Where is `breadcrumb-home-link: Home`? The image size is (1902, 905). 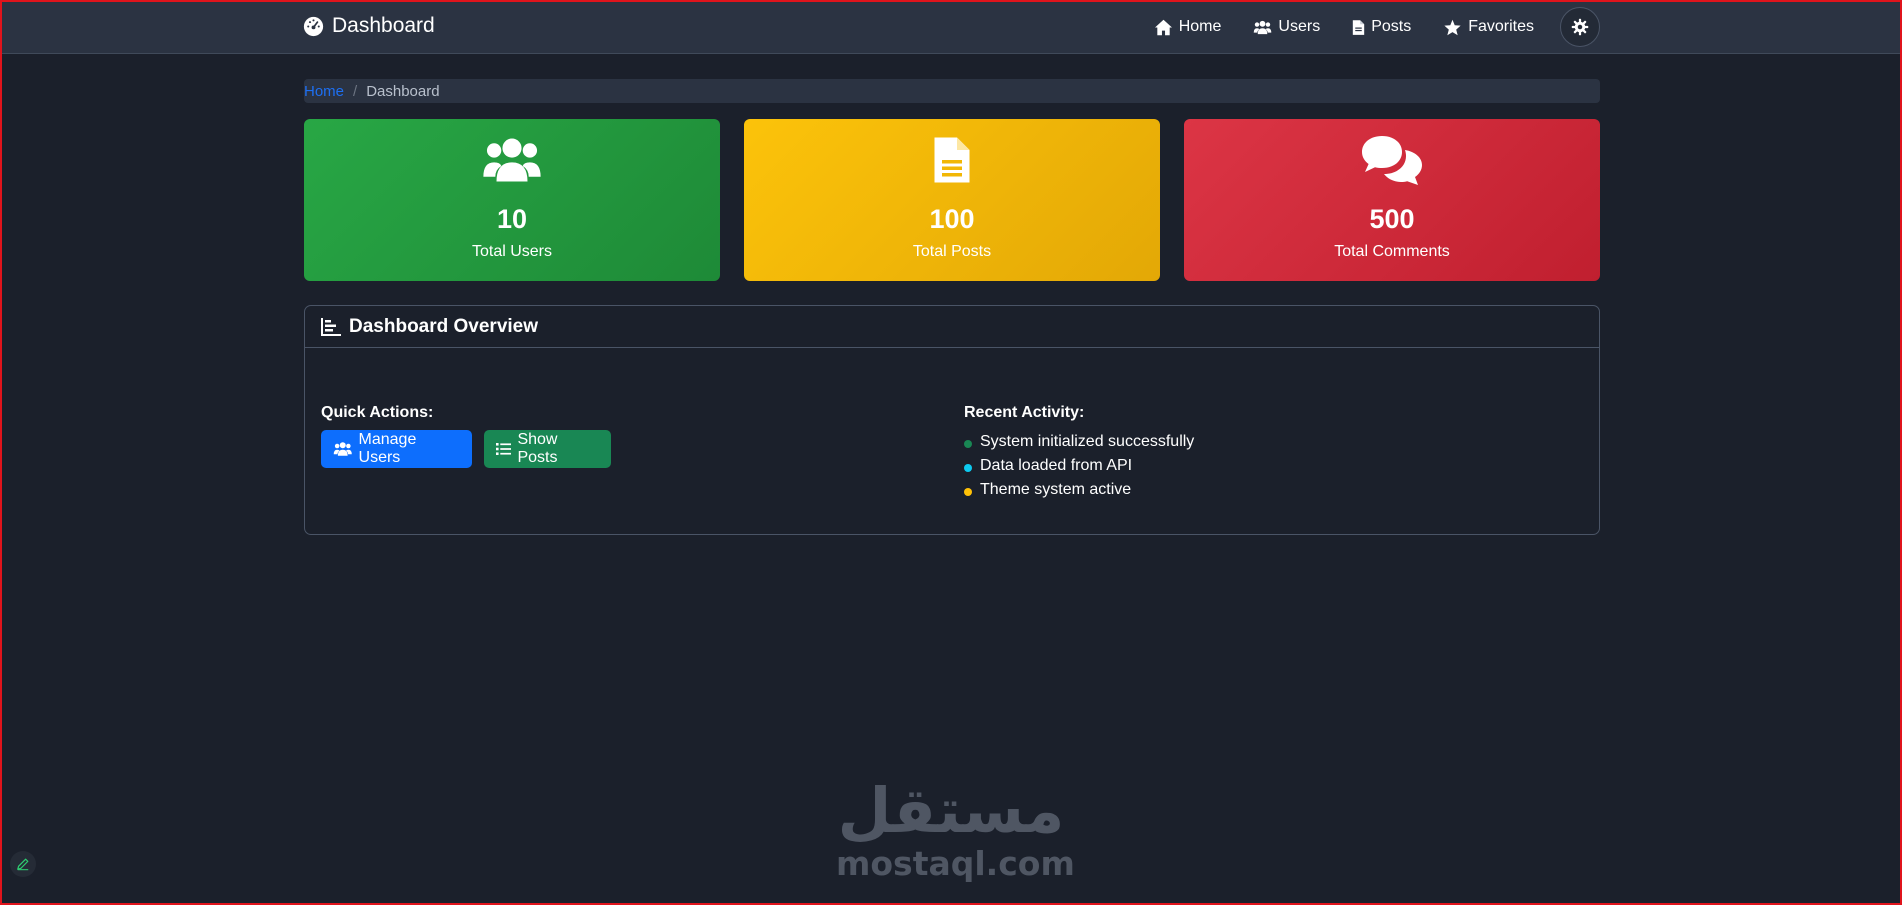 breadcrumb-home-link: Home is located at coordinates (324, 91).